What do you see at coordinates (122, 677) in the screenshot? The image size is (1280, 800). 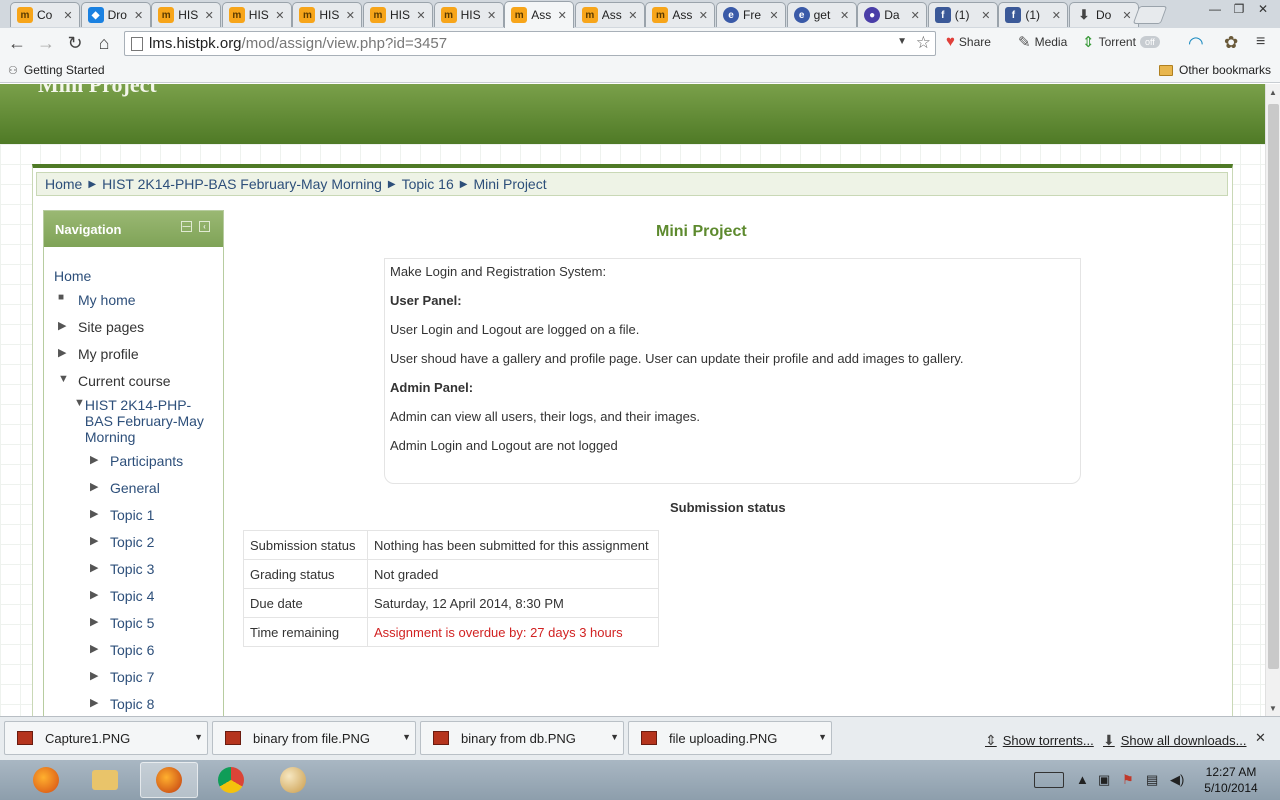 I see `nav-item-course-section: ▶ Topic 7` at bounding box center [122, 677].